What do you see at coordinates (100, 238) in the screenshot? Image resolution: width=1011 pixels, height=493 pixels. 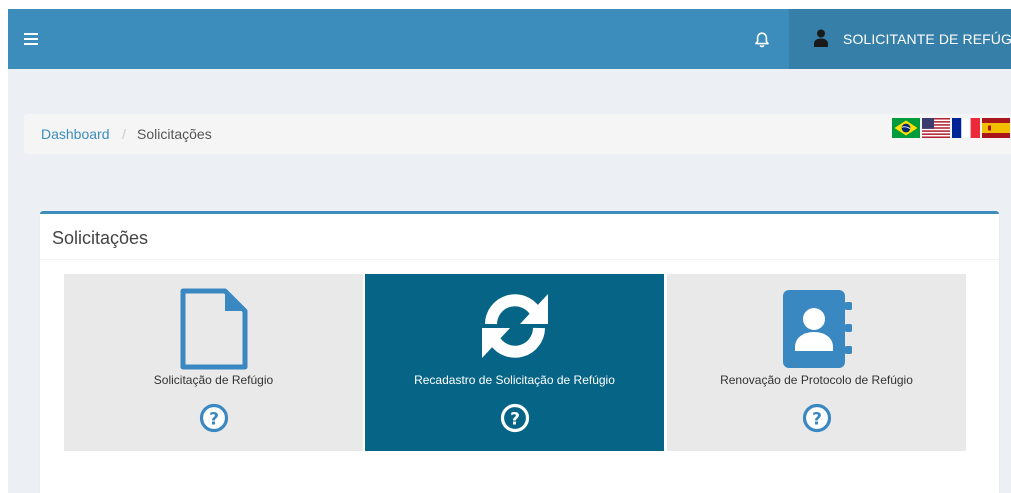 I see `panel-title: Solicitações` at bounding box center [100, 238].